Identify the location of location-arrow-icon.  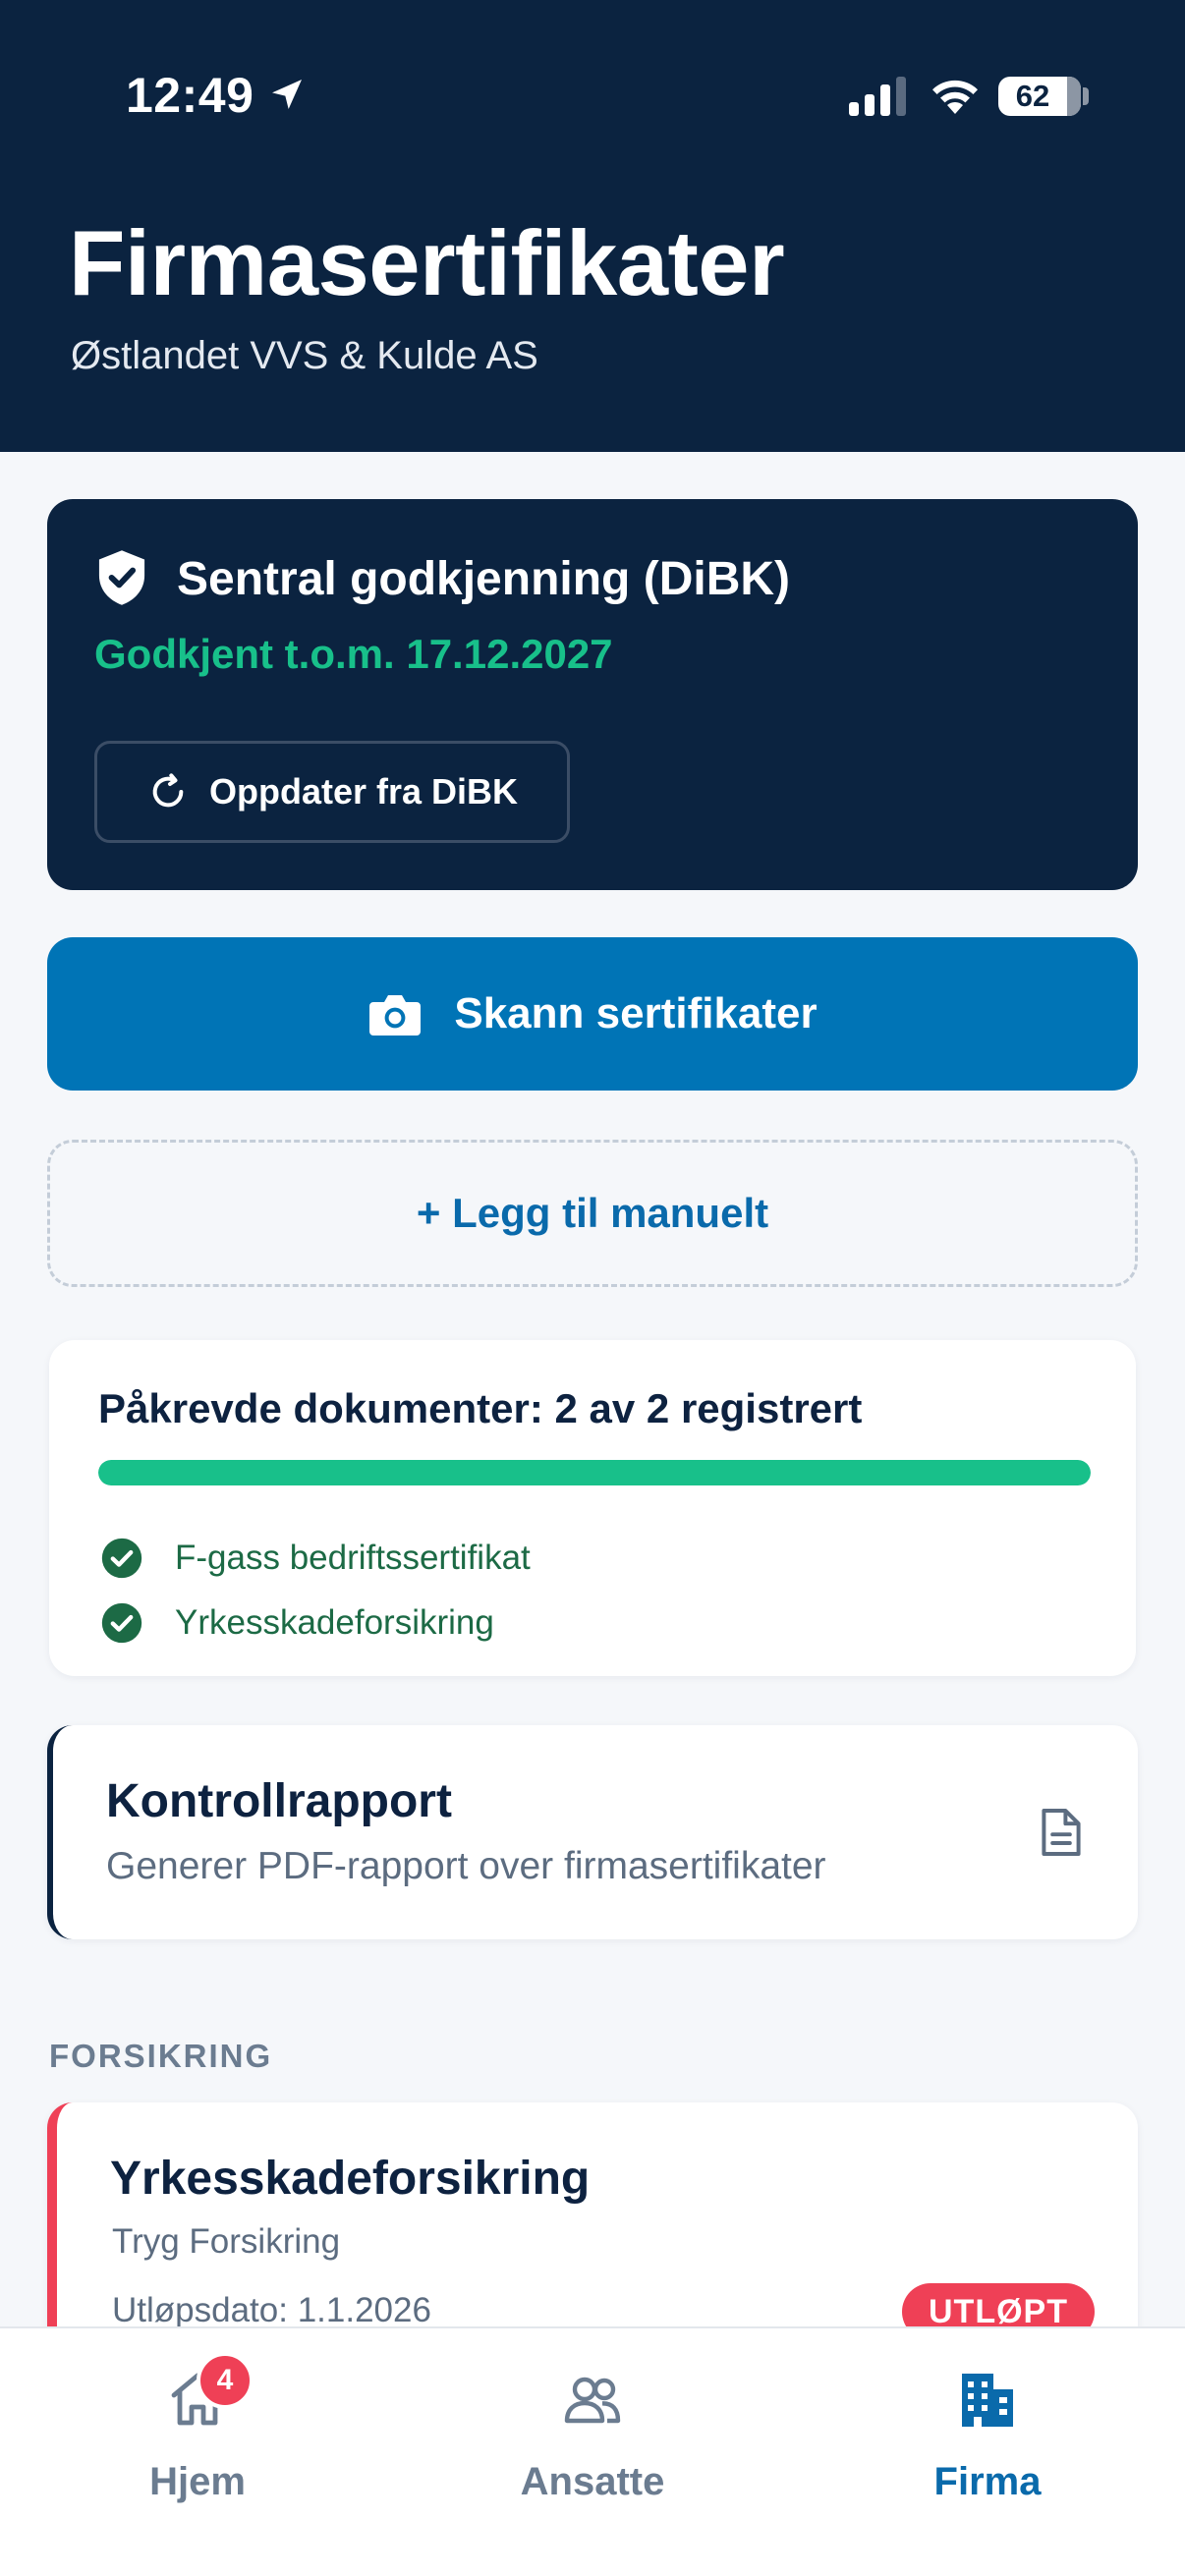
(287, 94).